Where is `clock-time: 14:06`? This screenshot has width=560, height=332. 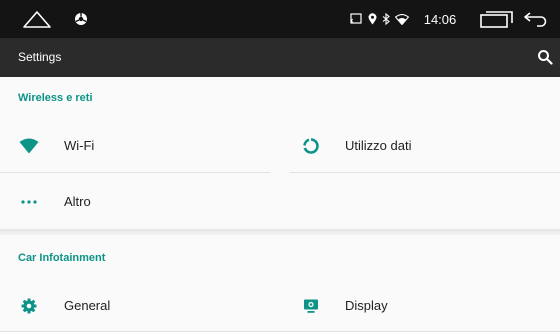 clock-time: 14:06 is located at coordinates (440, 19).